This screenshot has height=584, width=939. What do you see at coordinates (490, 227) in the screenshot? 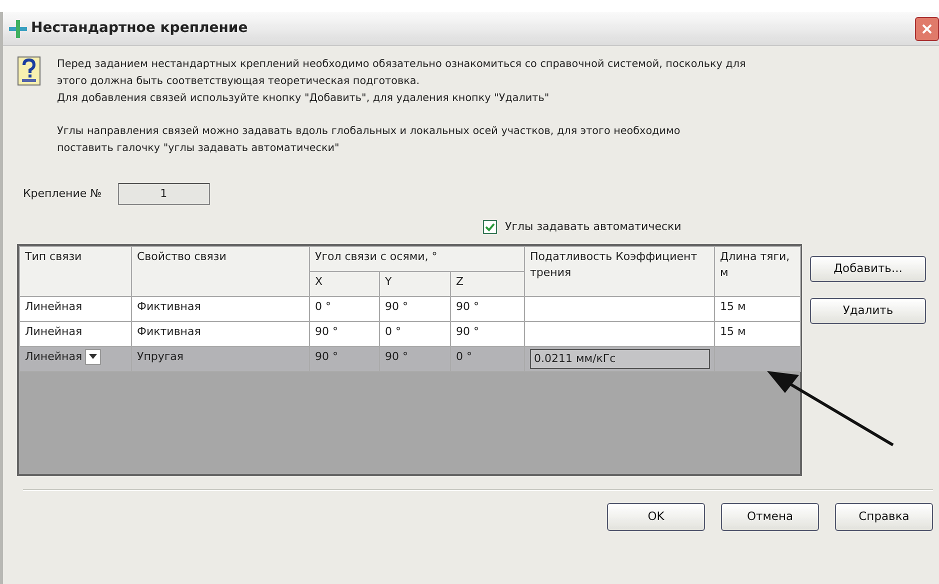
I see `auto-angles-checkbox` at bounding box center [490, 227].